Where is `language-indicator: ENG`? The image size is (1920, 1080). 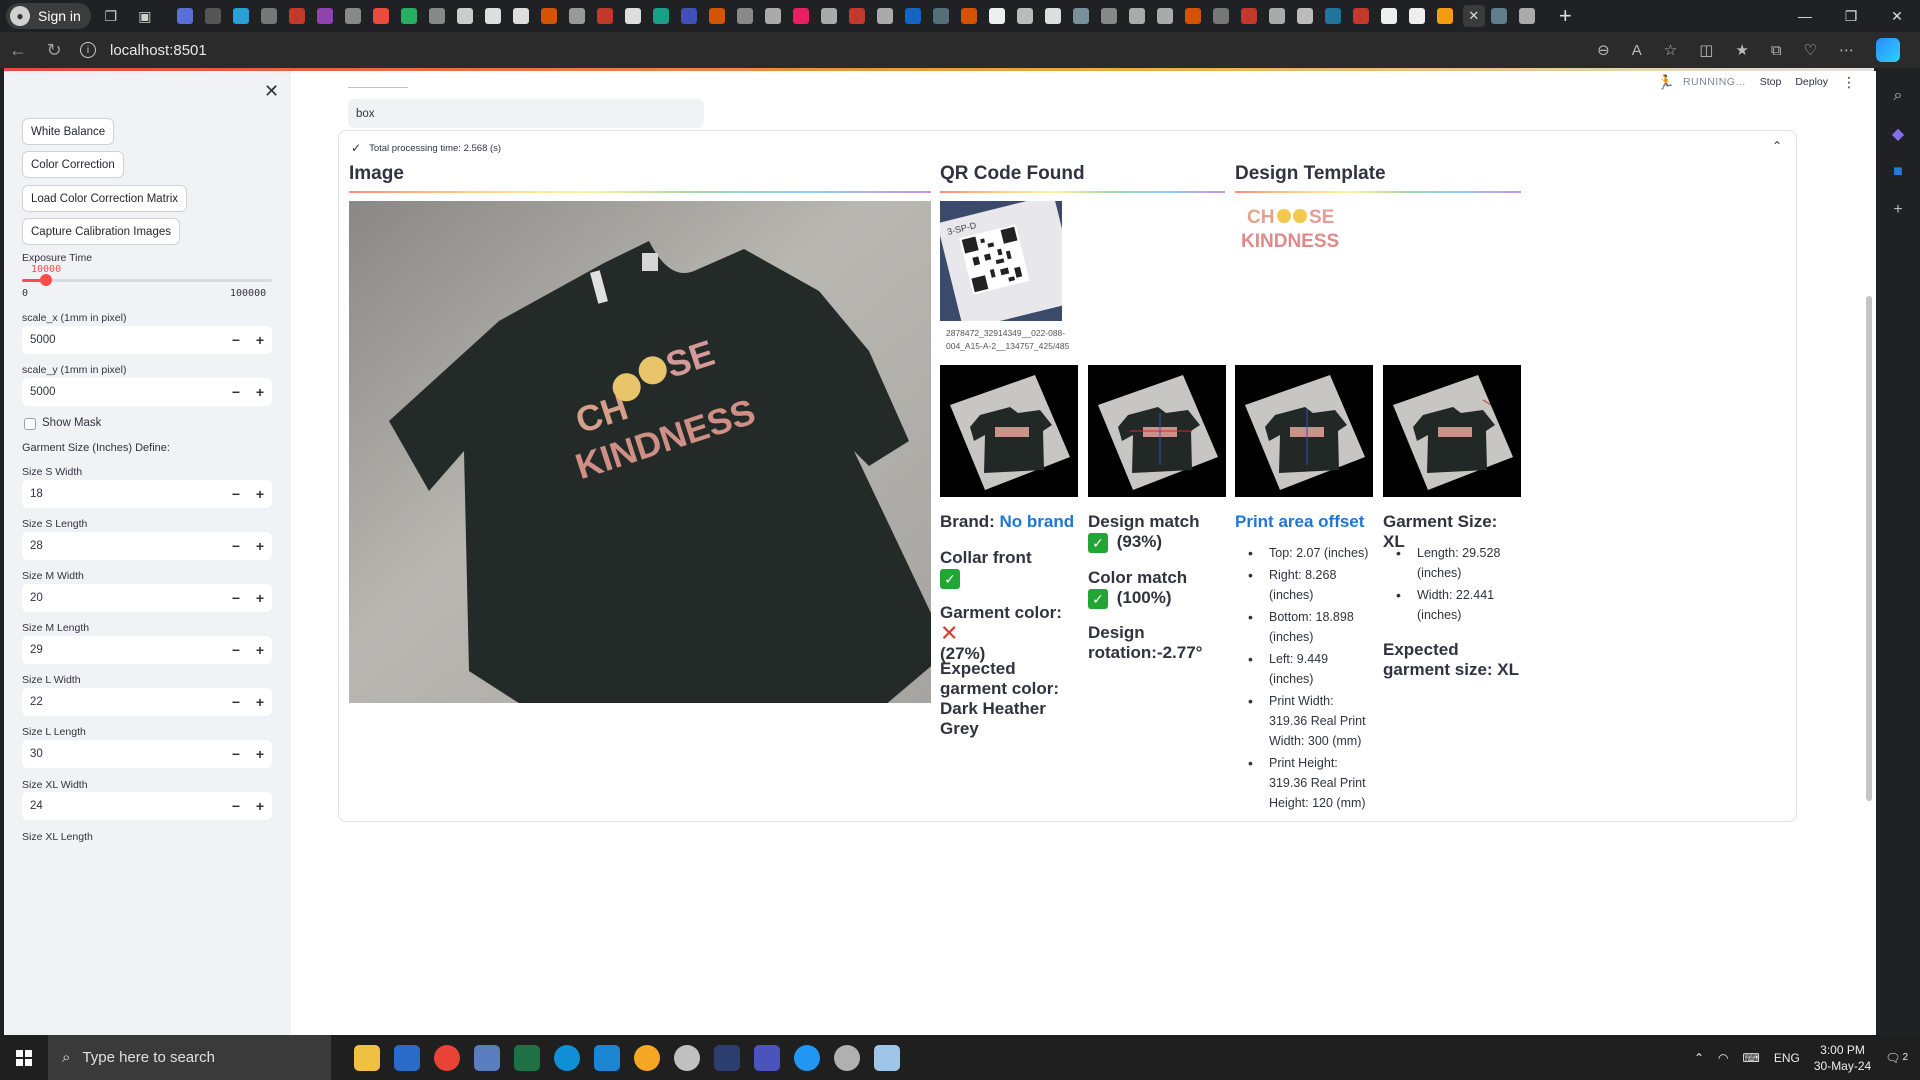 language-indicator: ENG is located at coordinates (1787, 1058).